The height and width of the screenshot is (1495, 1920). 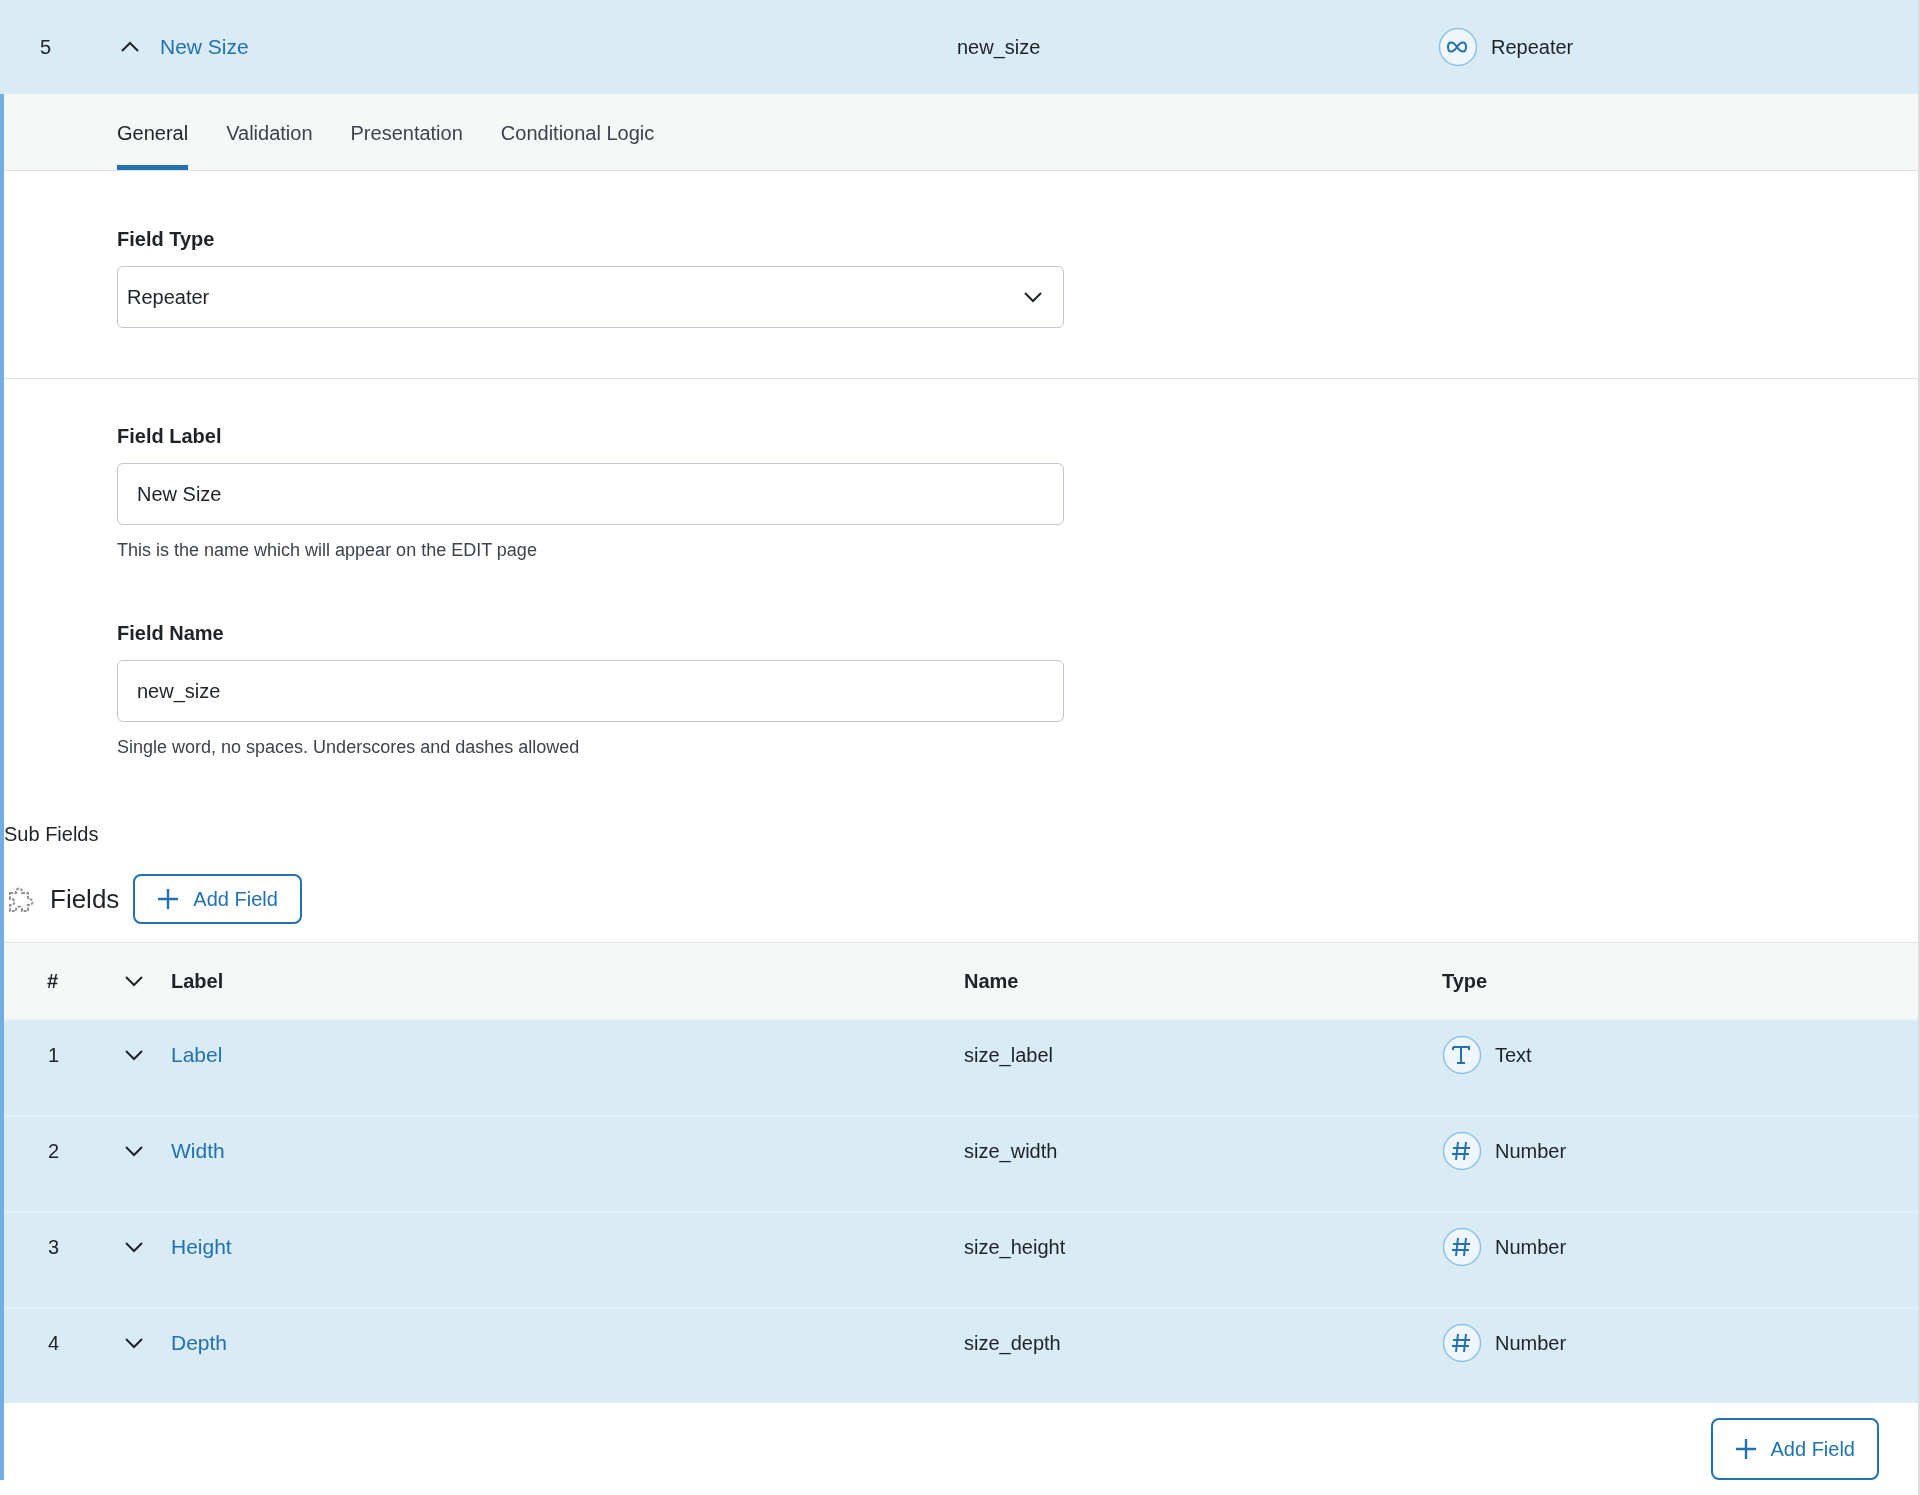 I want to click on table-cell-text: size_width, so click(x=1011, y=1152).